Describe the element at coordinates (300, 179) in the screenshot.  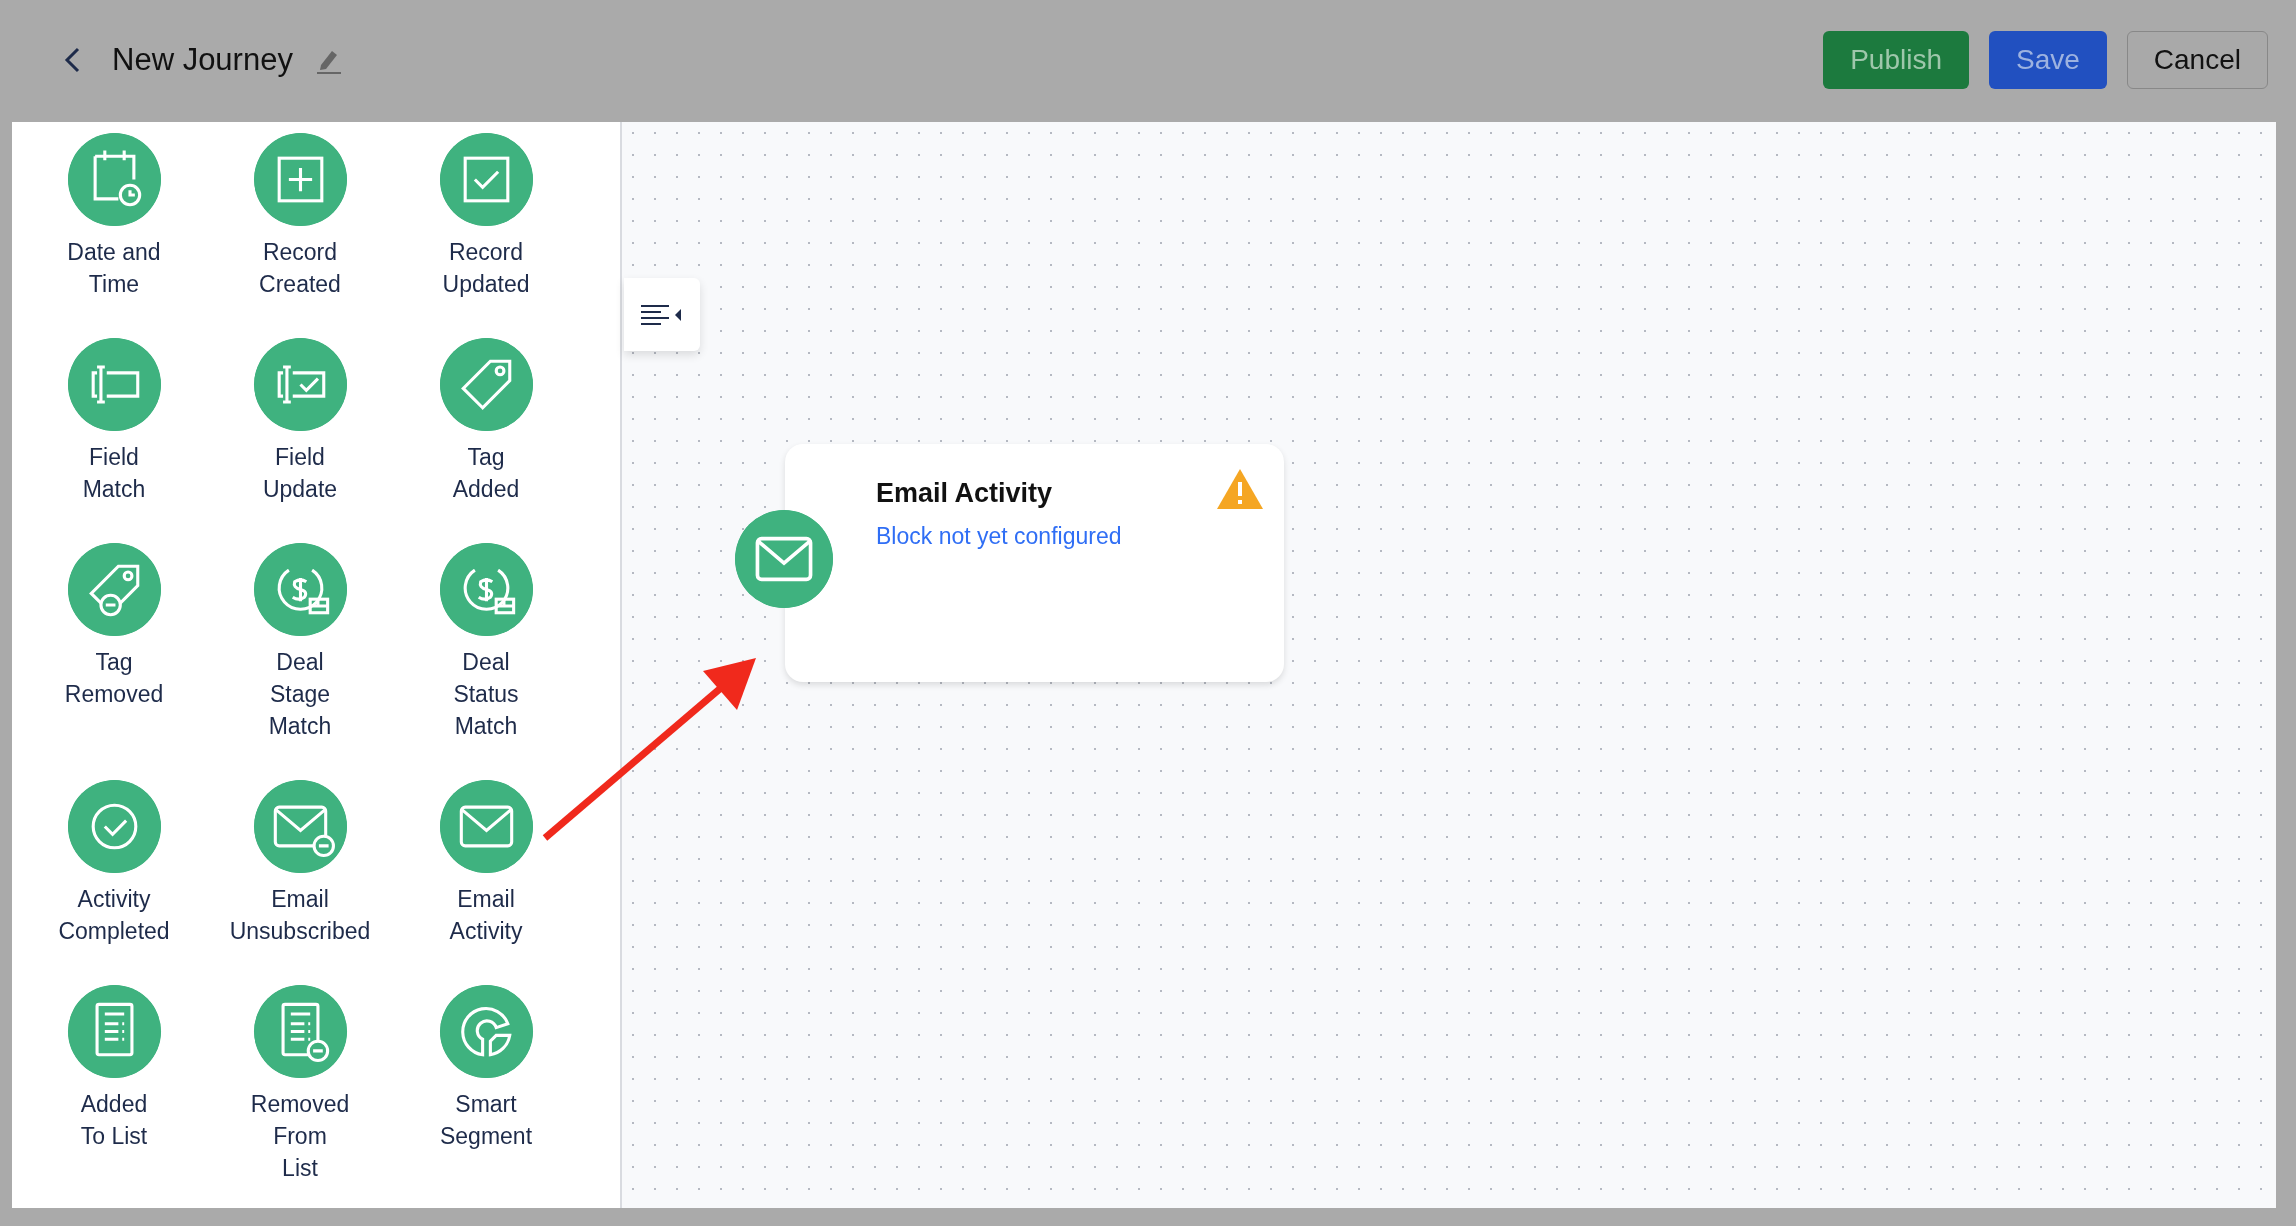
I see `plus-square-icon` at that location.